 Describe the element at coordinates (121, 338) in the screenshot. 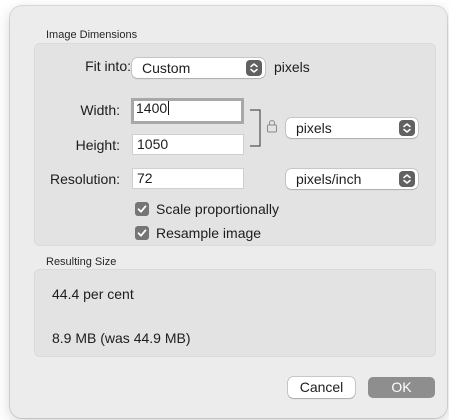

I see `resulting-file-size: 8.9 MB (was 44.9 MB)` at that location.